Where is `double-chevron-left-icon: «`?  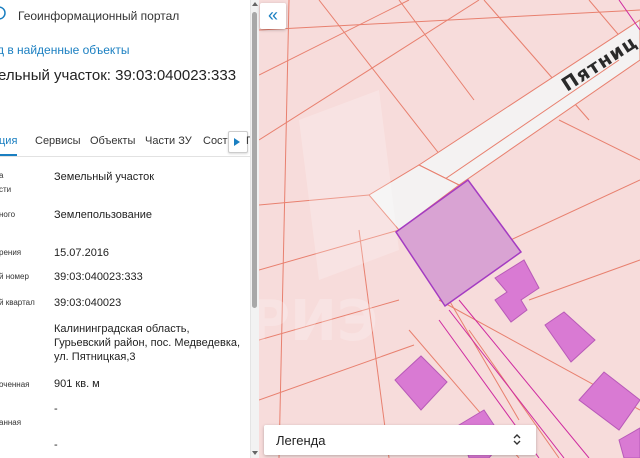 double-chevron-left-icon: « is located at coordinates (272, 15).